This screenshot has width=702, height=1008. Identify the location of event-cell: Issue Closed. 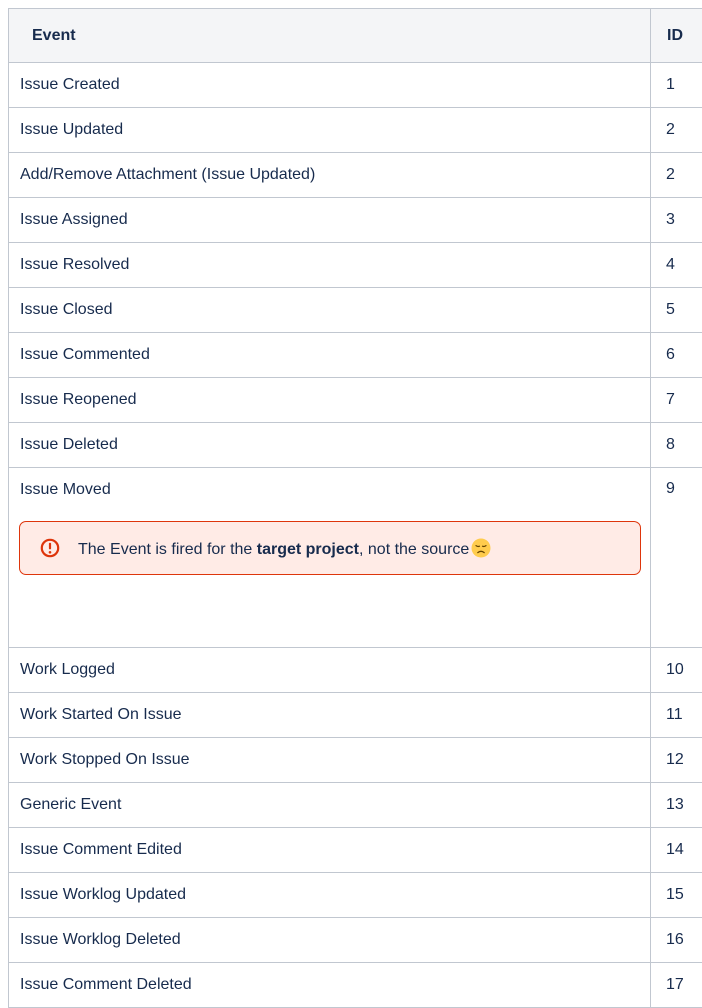
(330, 310).